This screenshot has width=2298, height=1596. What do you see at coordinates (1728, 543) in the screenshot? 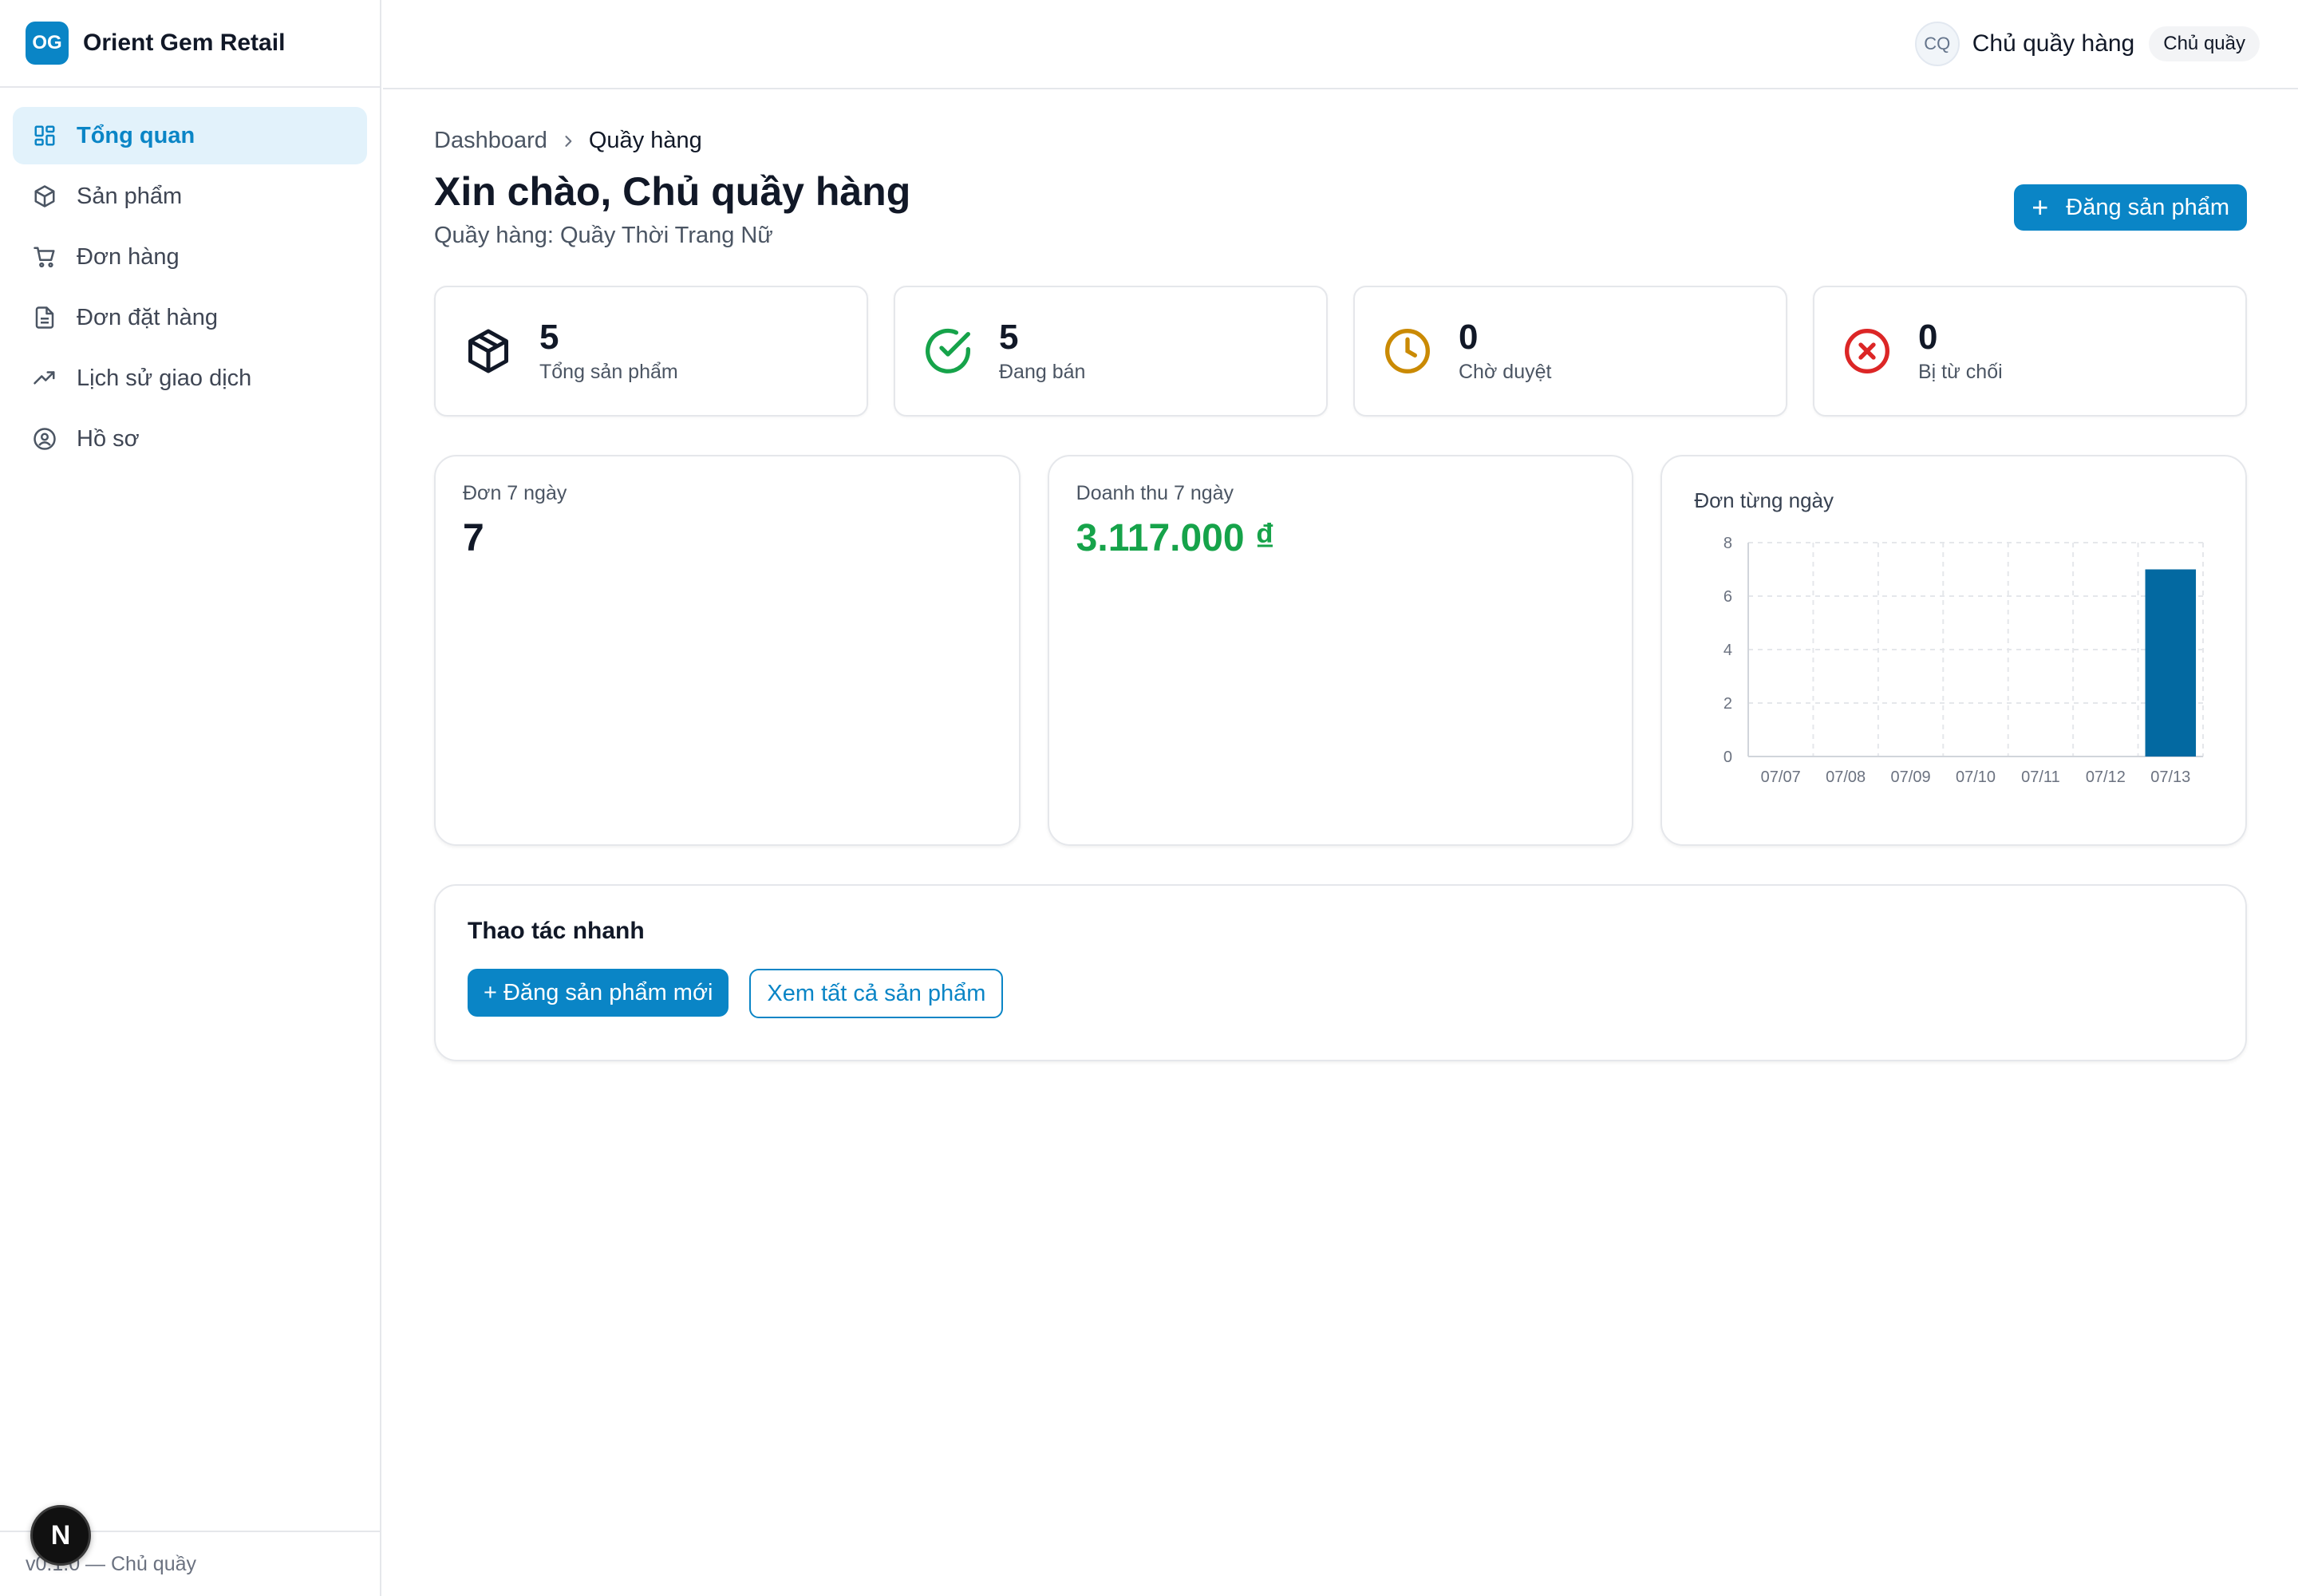
I see `chart-y-tick-label: 8` at bounding box center [1728, 543].